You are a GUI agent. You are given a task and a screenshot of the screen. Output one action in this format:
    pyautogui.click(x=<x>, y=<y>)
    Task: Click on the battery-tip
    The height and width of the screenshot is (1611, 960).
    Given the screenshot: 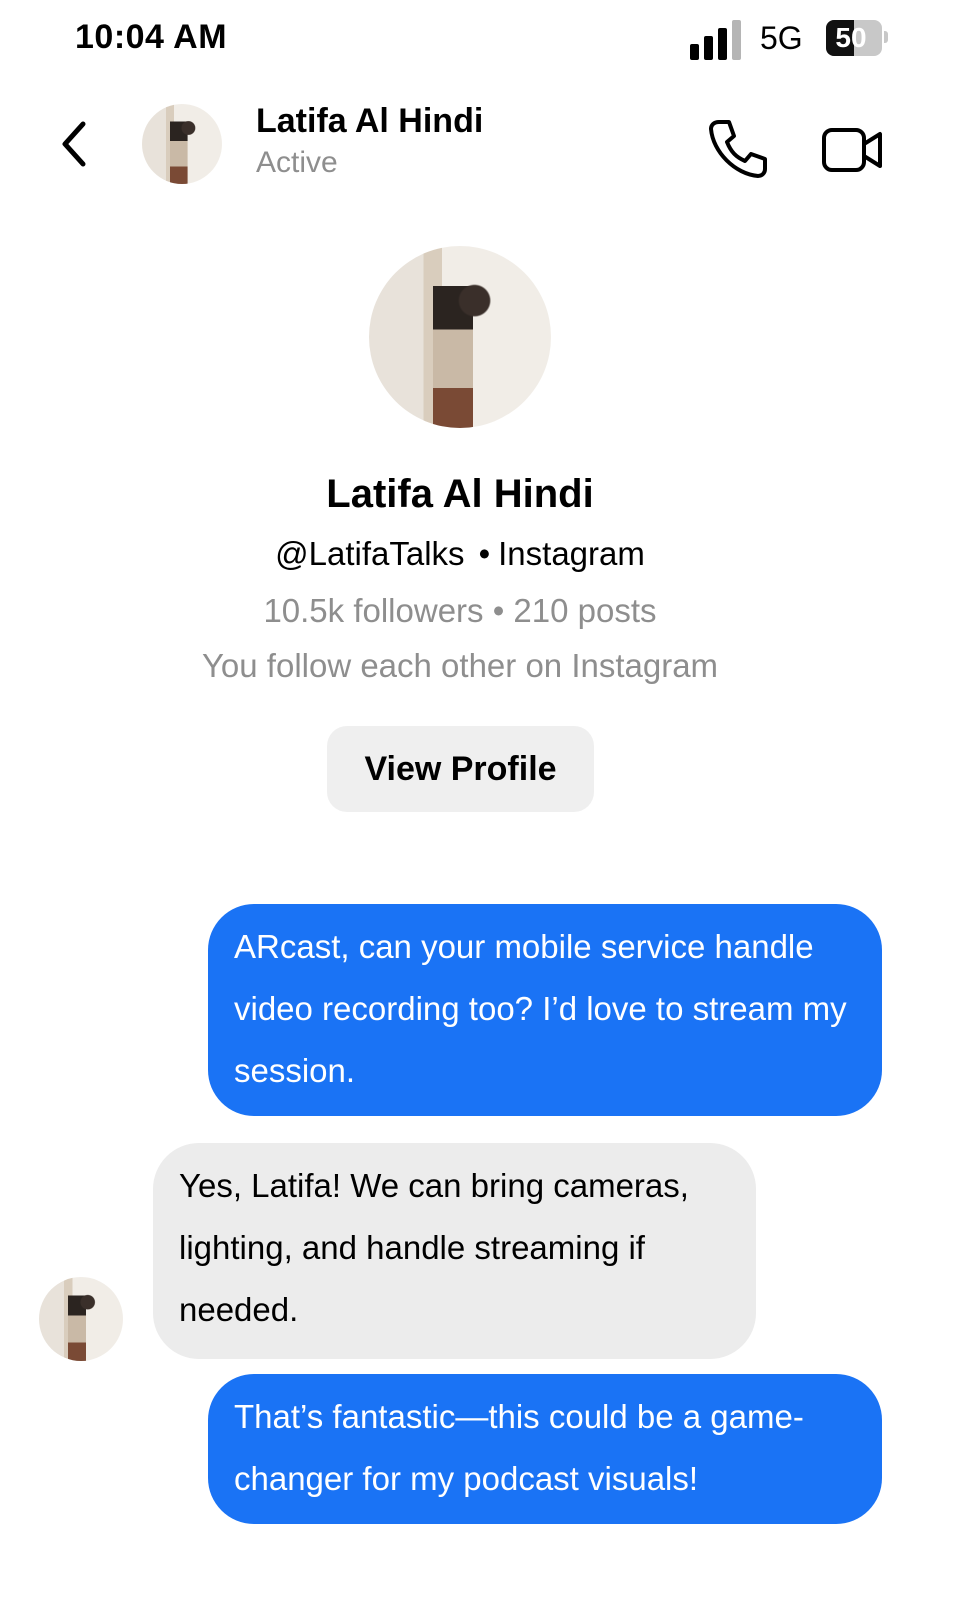 What is the action you would take?
    pyautogui.click(x=886, y=37)
    